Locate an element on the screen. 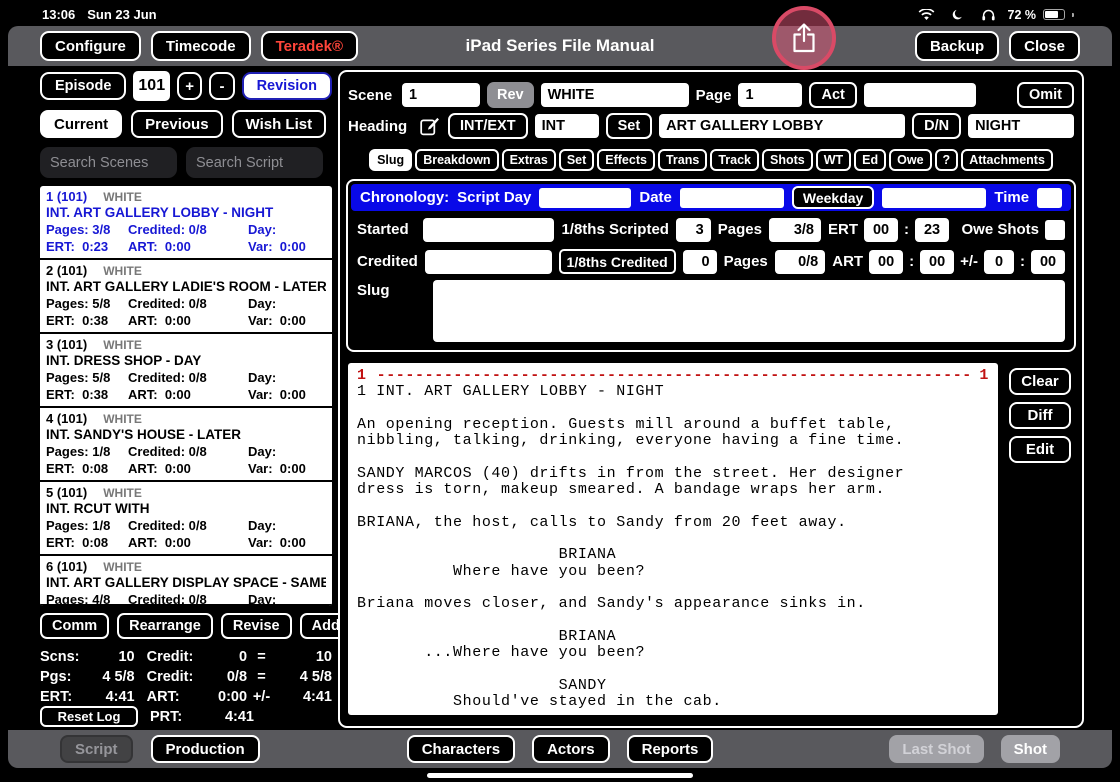  plusminus-minutes-field: 00 is located at coordinates (1048, 261).